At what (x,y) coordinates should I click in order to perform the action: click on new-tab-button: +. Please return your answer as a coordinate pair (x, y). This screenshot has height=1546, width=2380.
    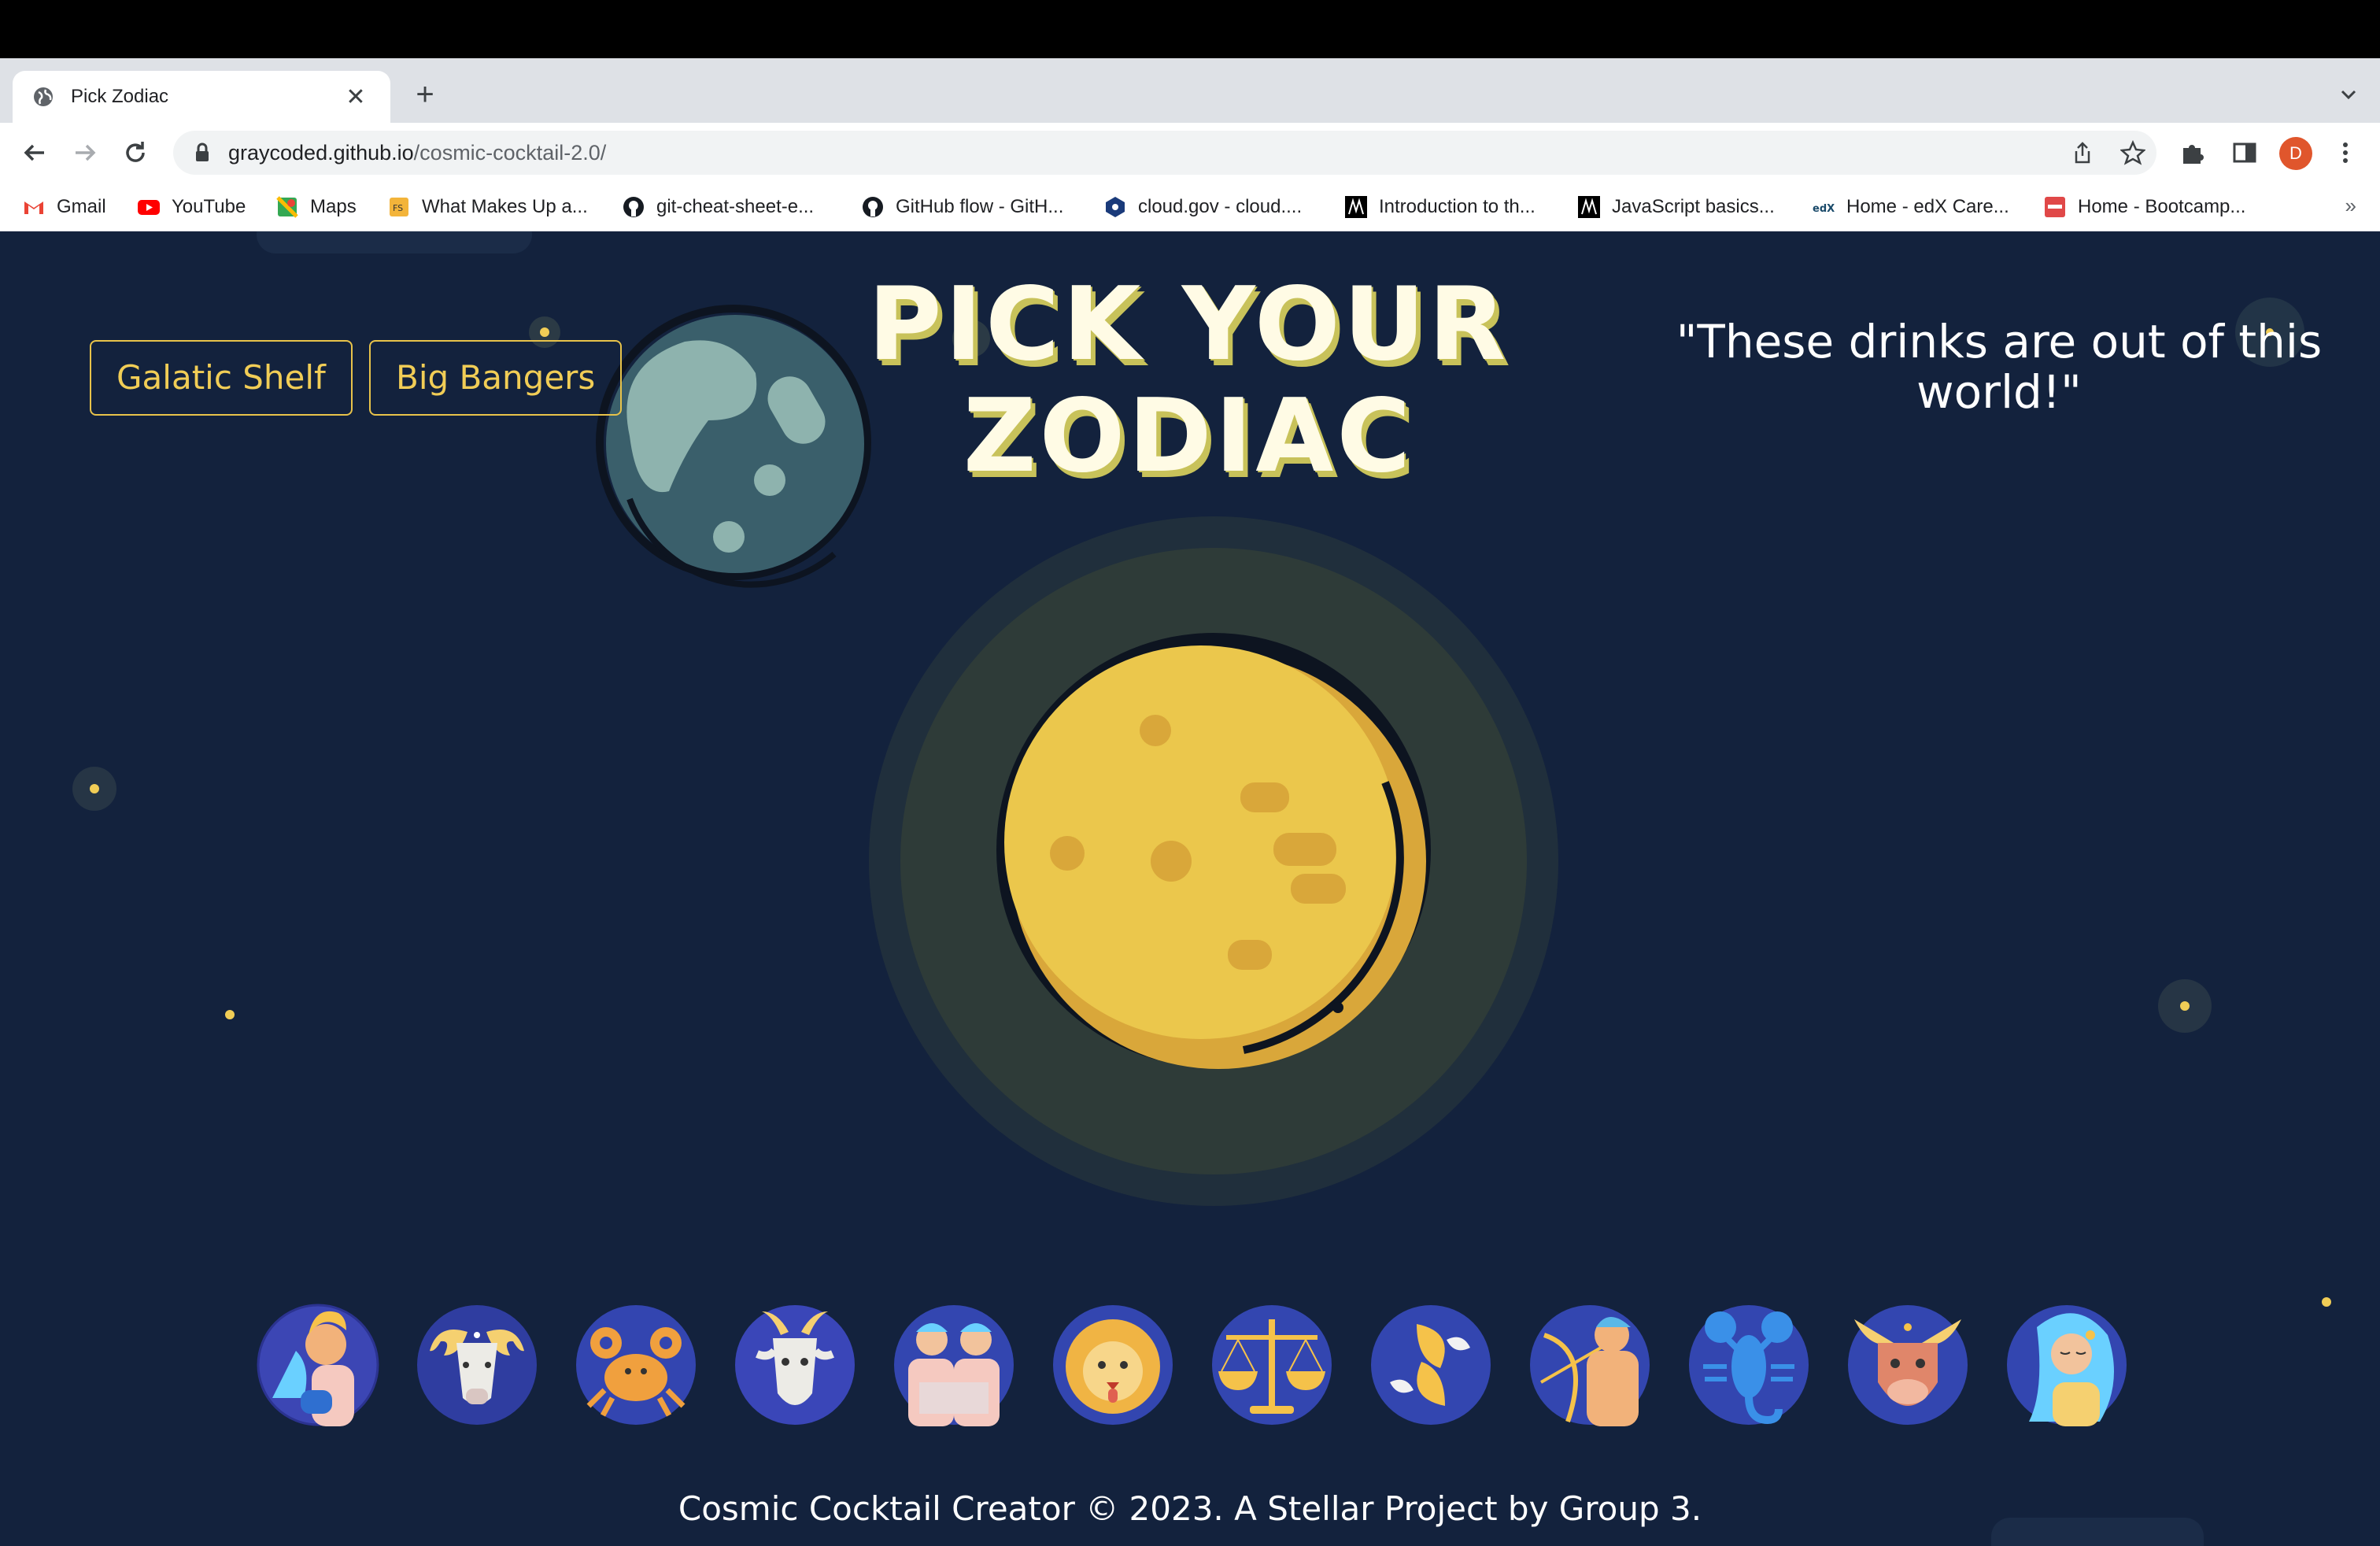
    Looking at the image, I should click on (425, 95).